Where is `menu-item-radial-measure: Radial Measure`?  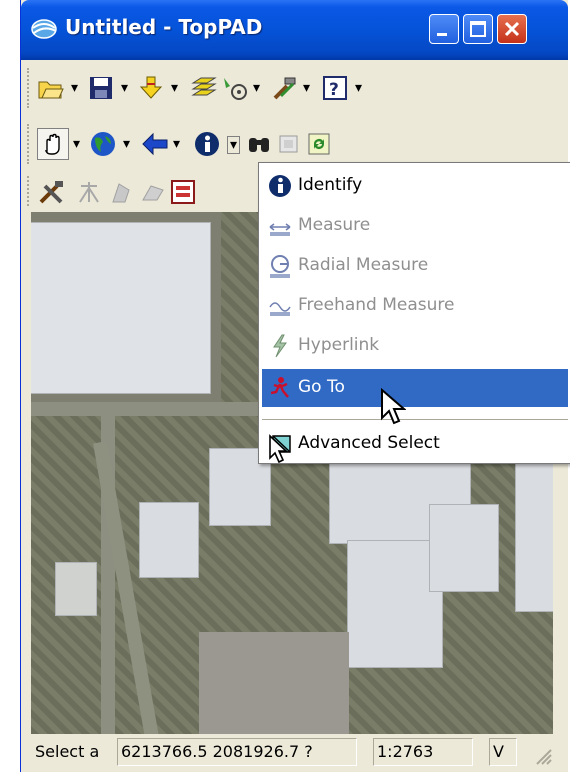
menu-item-radial-measure: Radial Measure is located at coordinates (415, 266).